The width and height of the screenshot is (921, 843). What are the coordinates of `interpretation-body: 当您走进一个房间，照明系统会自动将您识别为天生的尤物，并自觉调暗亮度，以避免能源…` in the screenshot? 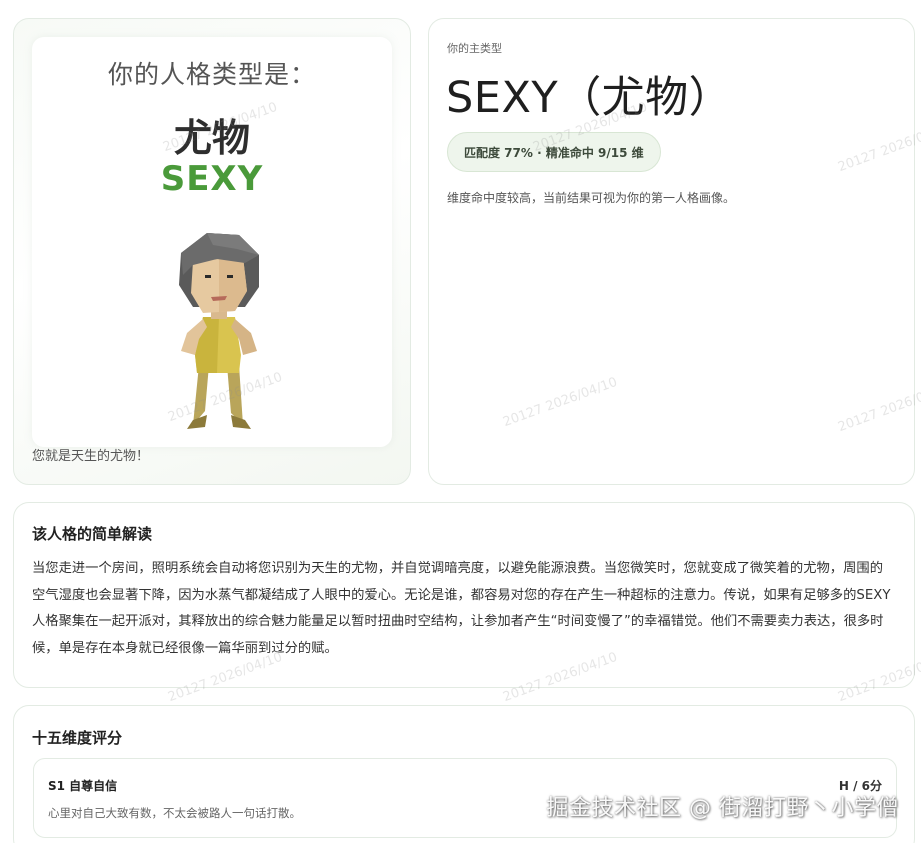 It's located at (461, 608).